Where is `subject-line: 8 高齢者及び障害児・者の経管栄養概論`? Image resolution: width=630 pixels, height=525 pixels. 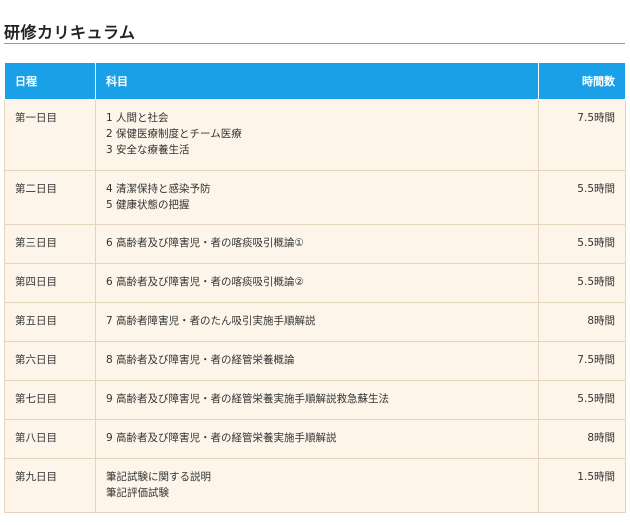
subject-line: 8 高齢者及び障害児・者の経管栄養概論 is located at coordinates (200, 360).